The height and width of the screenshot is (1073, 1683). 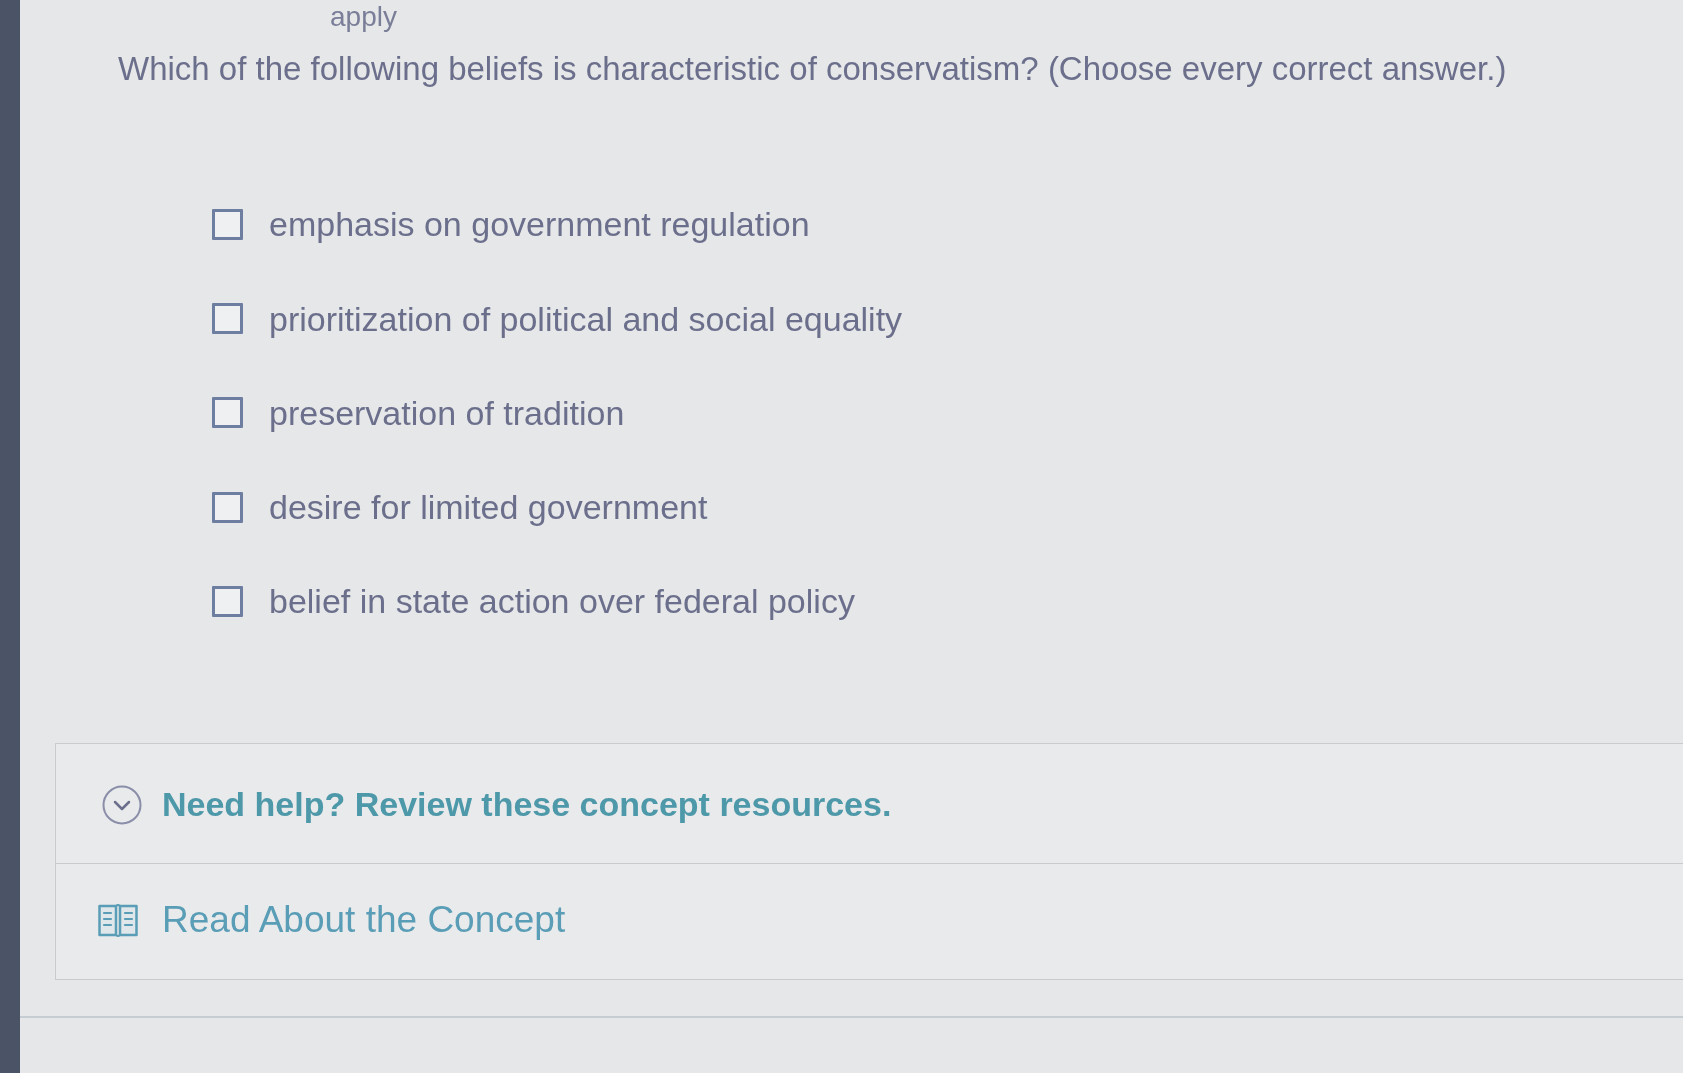 What do you see at coordinates (447, 413) in the screenshot?
I see `option-label: preservation of tradition` at bounding box center [447, 413].